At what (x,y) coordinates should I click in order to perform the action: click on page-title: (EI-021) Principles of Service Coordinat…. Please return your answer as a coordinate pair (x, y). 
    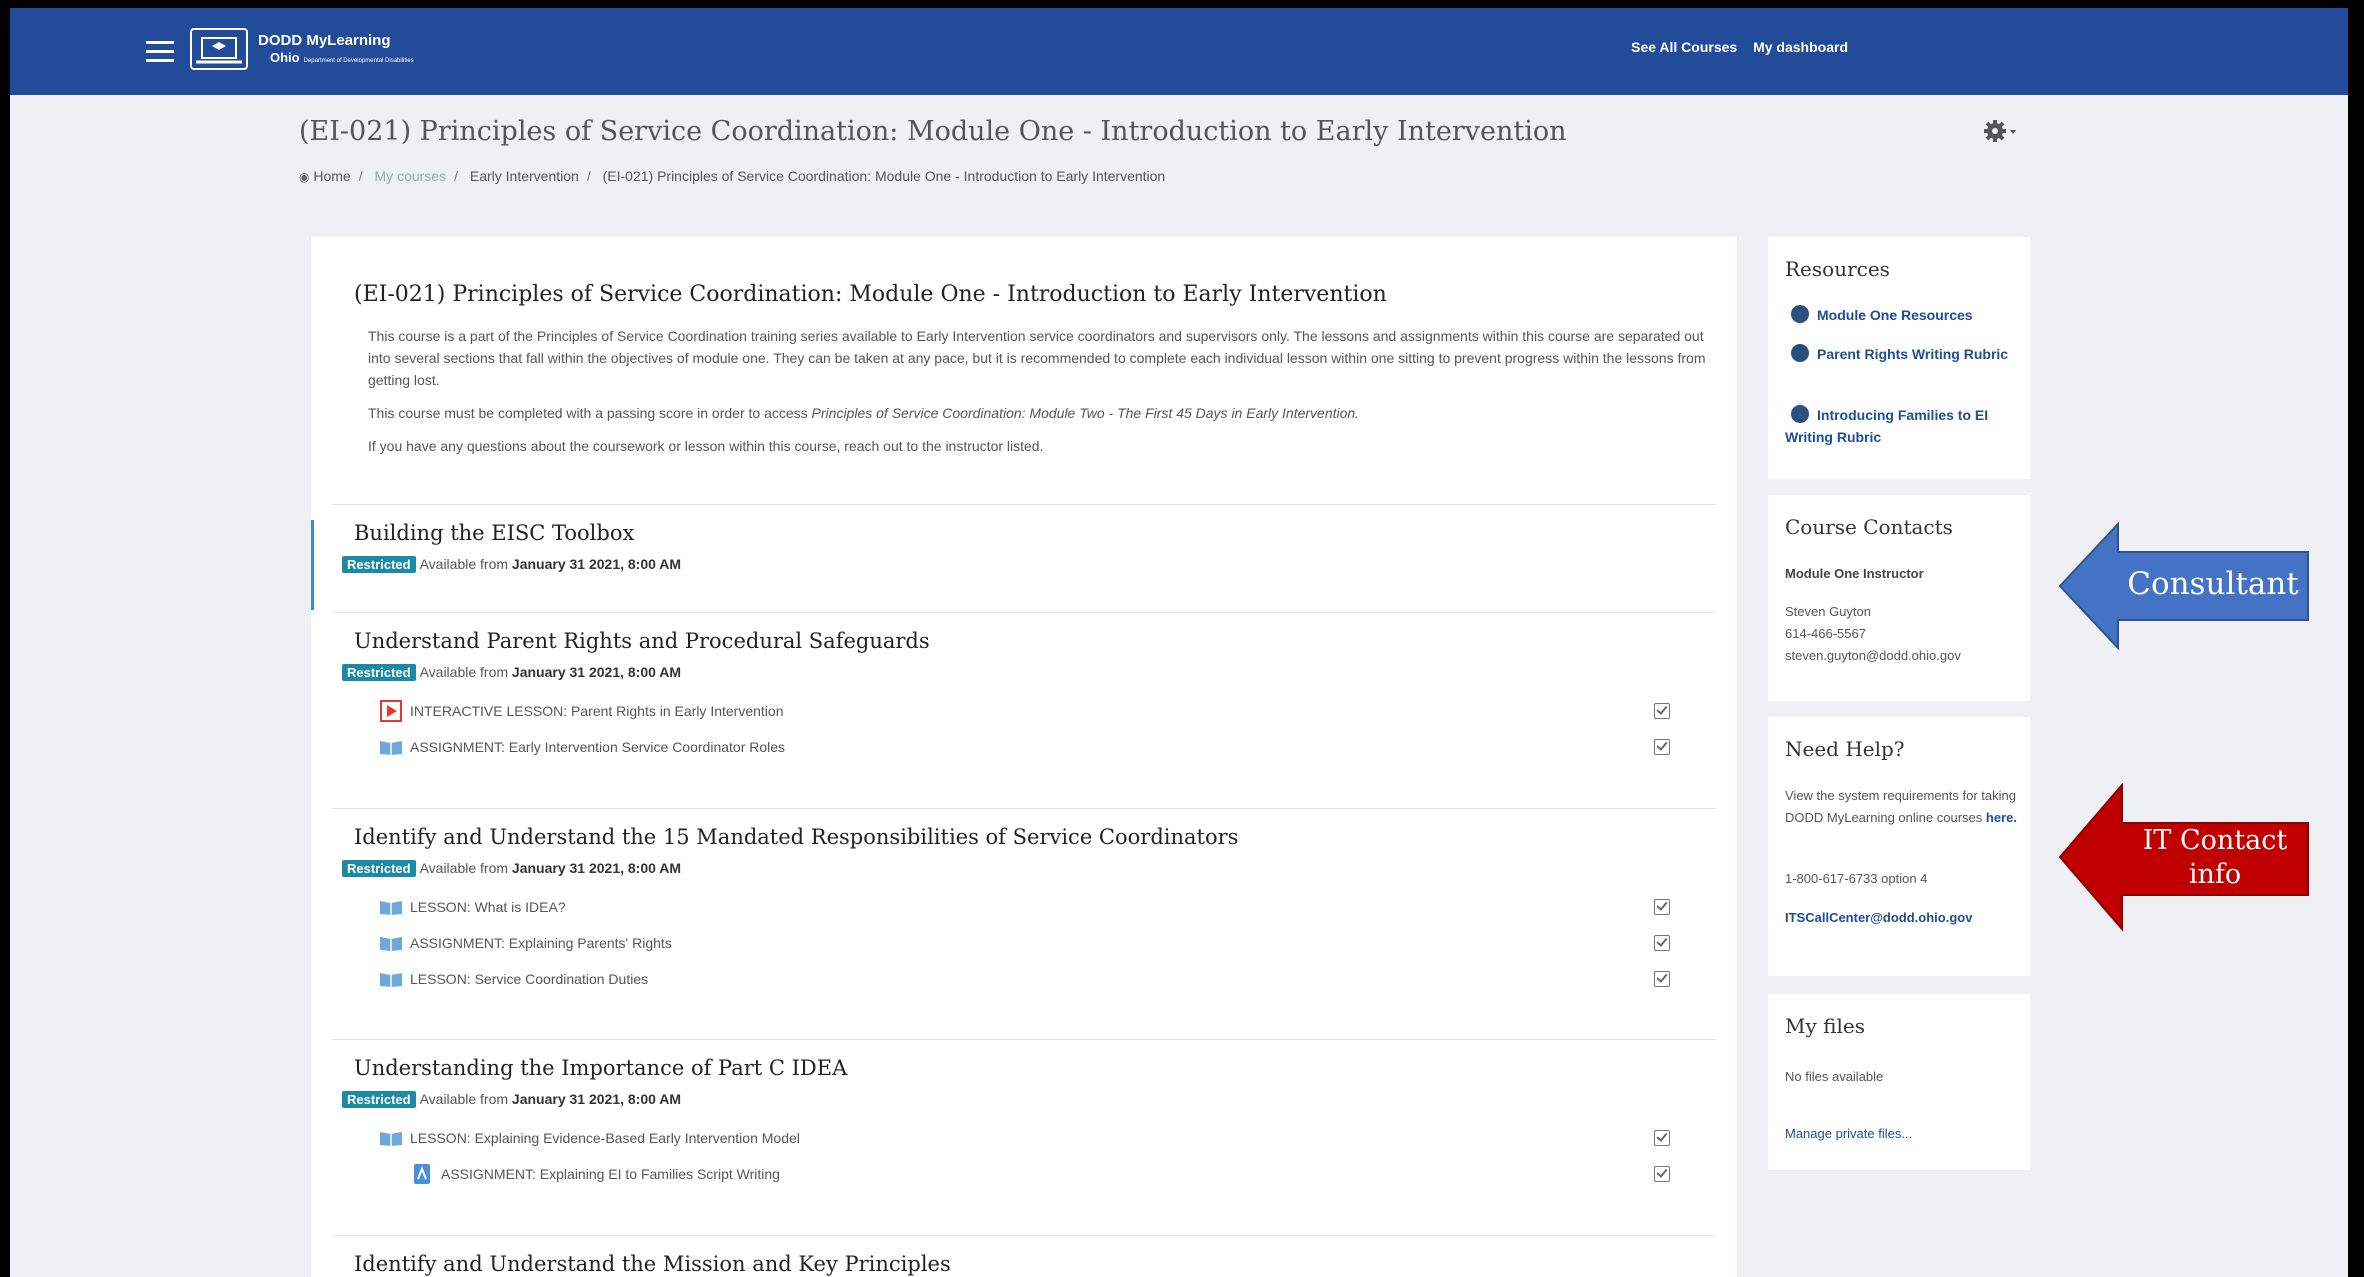
    Looking at the image, I should click on (933, 131).